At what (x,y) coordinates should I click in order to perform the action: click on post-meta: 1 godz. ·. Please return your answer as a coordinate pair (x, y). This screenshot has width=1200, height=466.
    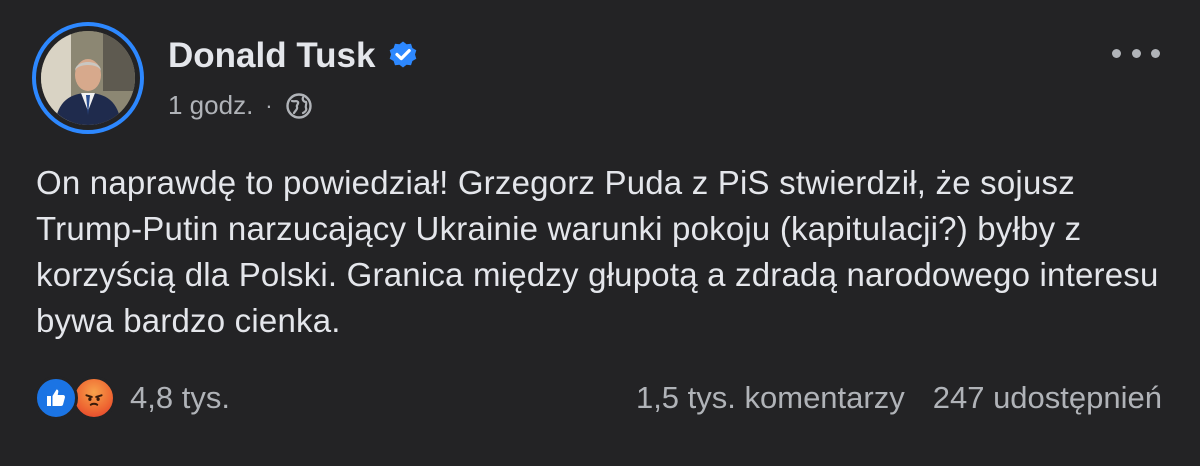
    Looking at the image, I should click on (240, 105).